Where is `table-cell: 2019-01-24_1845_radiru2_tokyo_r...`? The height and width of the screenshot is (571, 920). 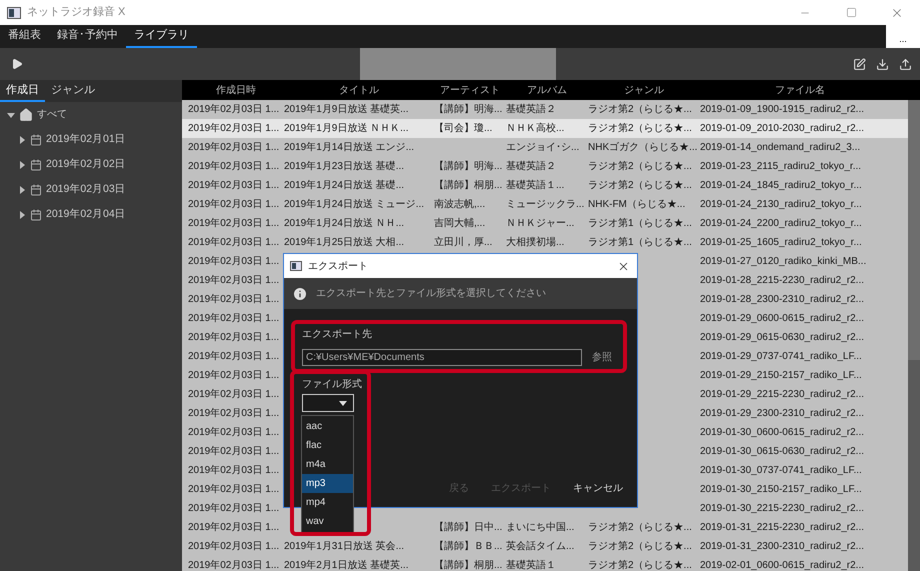 table-cell: 2019-01-24_1845_radiru2_tokyo_r... is located at coordinates (781, 186).